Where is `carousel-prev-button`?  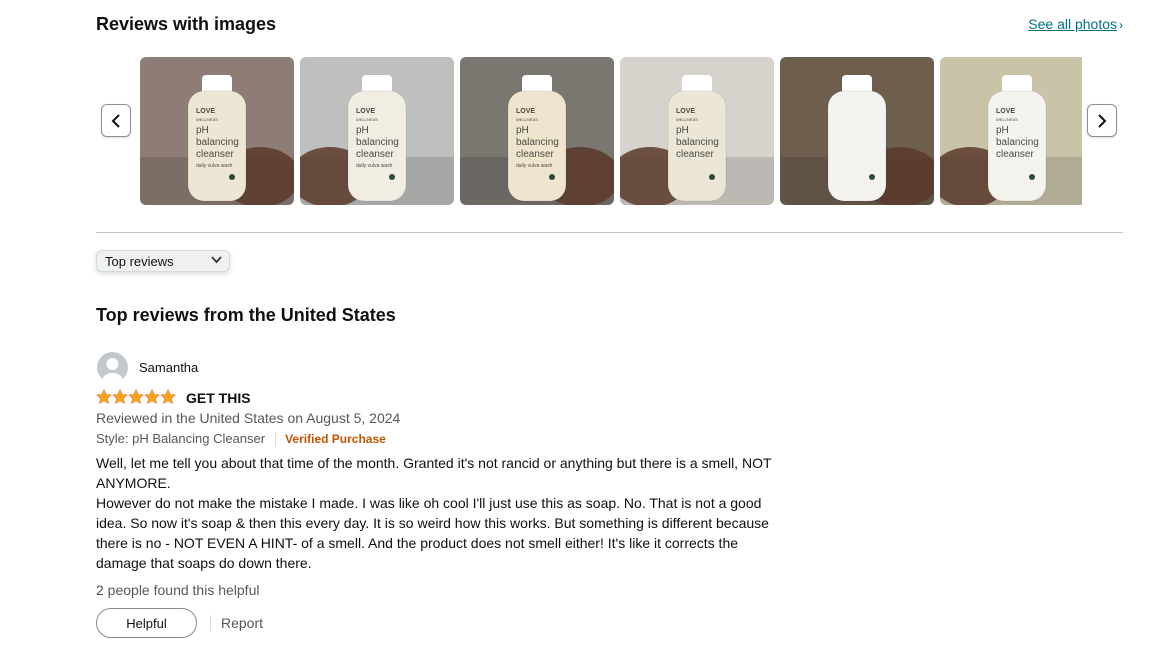
carousel-prev-button is located at coordinates (116, 120).